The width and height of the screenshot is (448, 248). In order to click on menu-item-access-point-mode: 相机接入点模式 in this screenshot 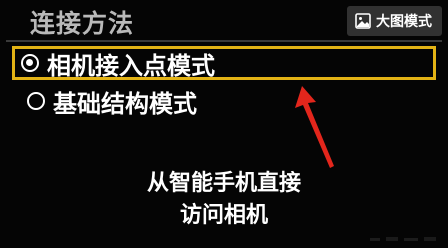, I will do `click(224, 63)`.